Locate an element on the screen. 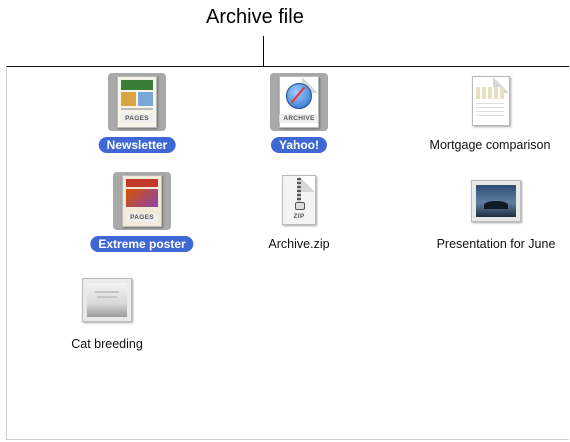 Image resolution: width=570 pixels, height=442 pixels. zip-archive-icon: ZIP is located at coordinates (299, 201).